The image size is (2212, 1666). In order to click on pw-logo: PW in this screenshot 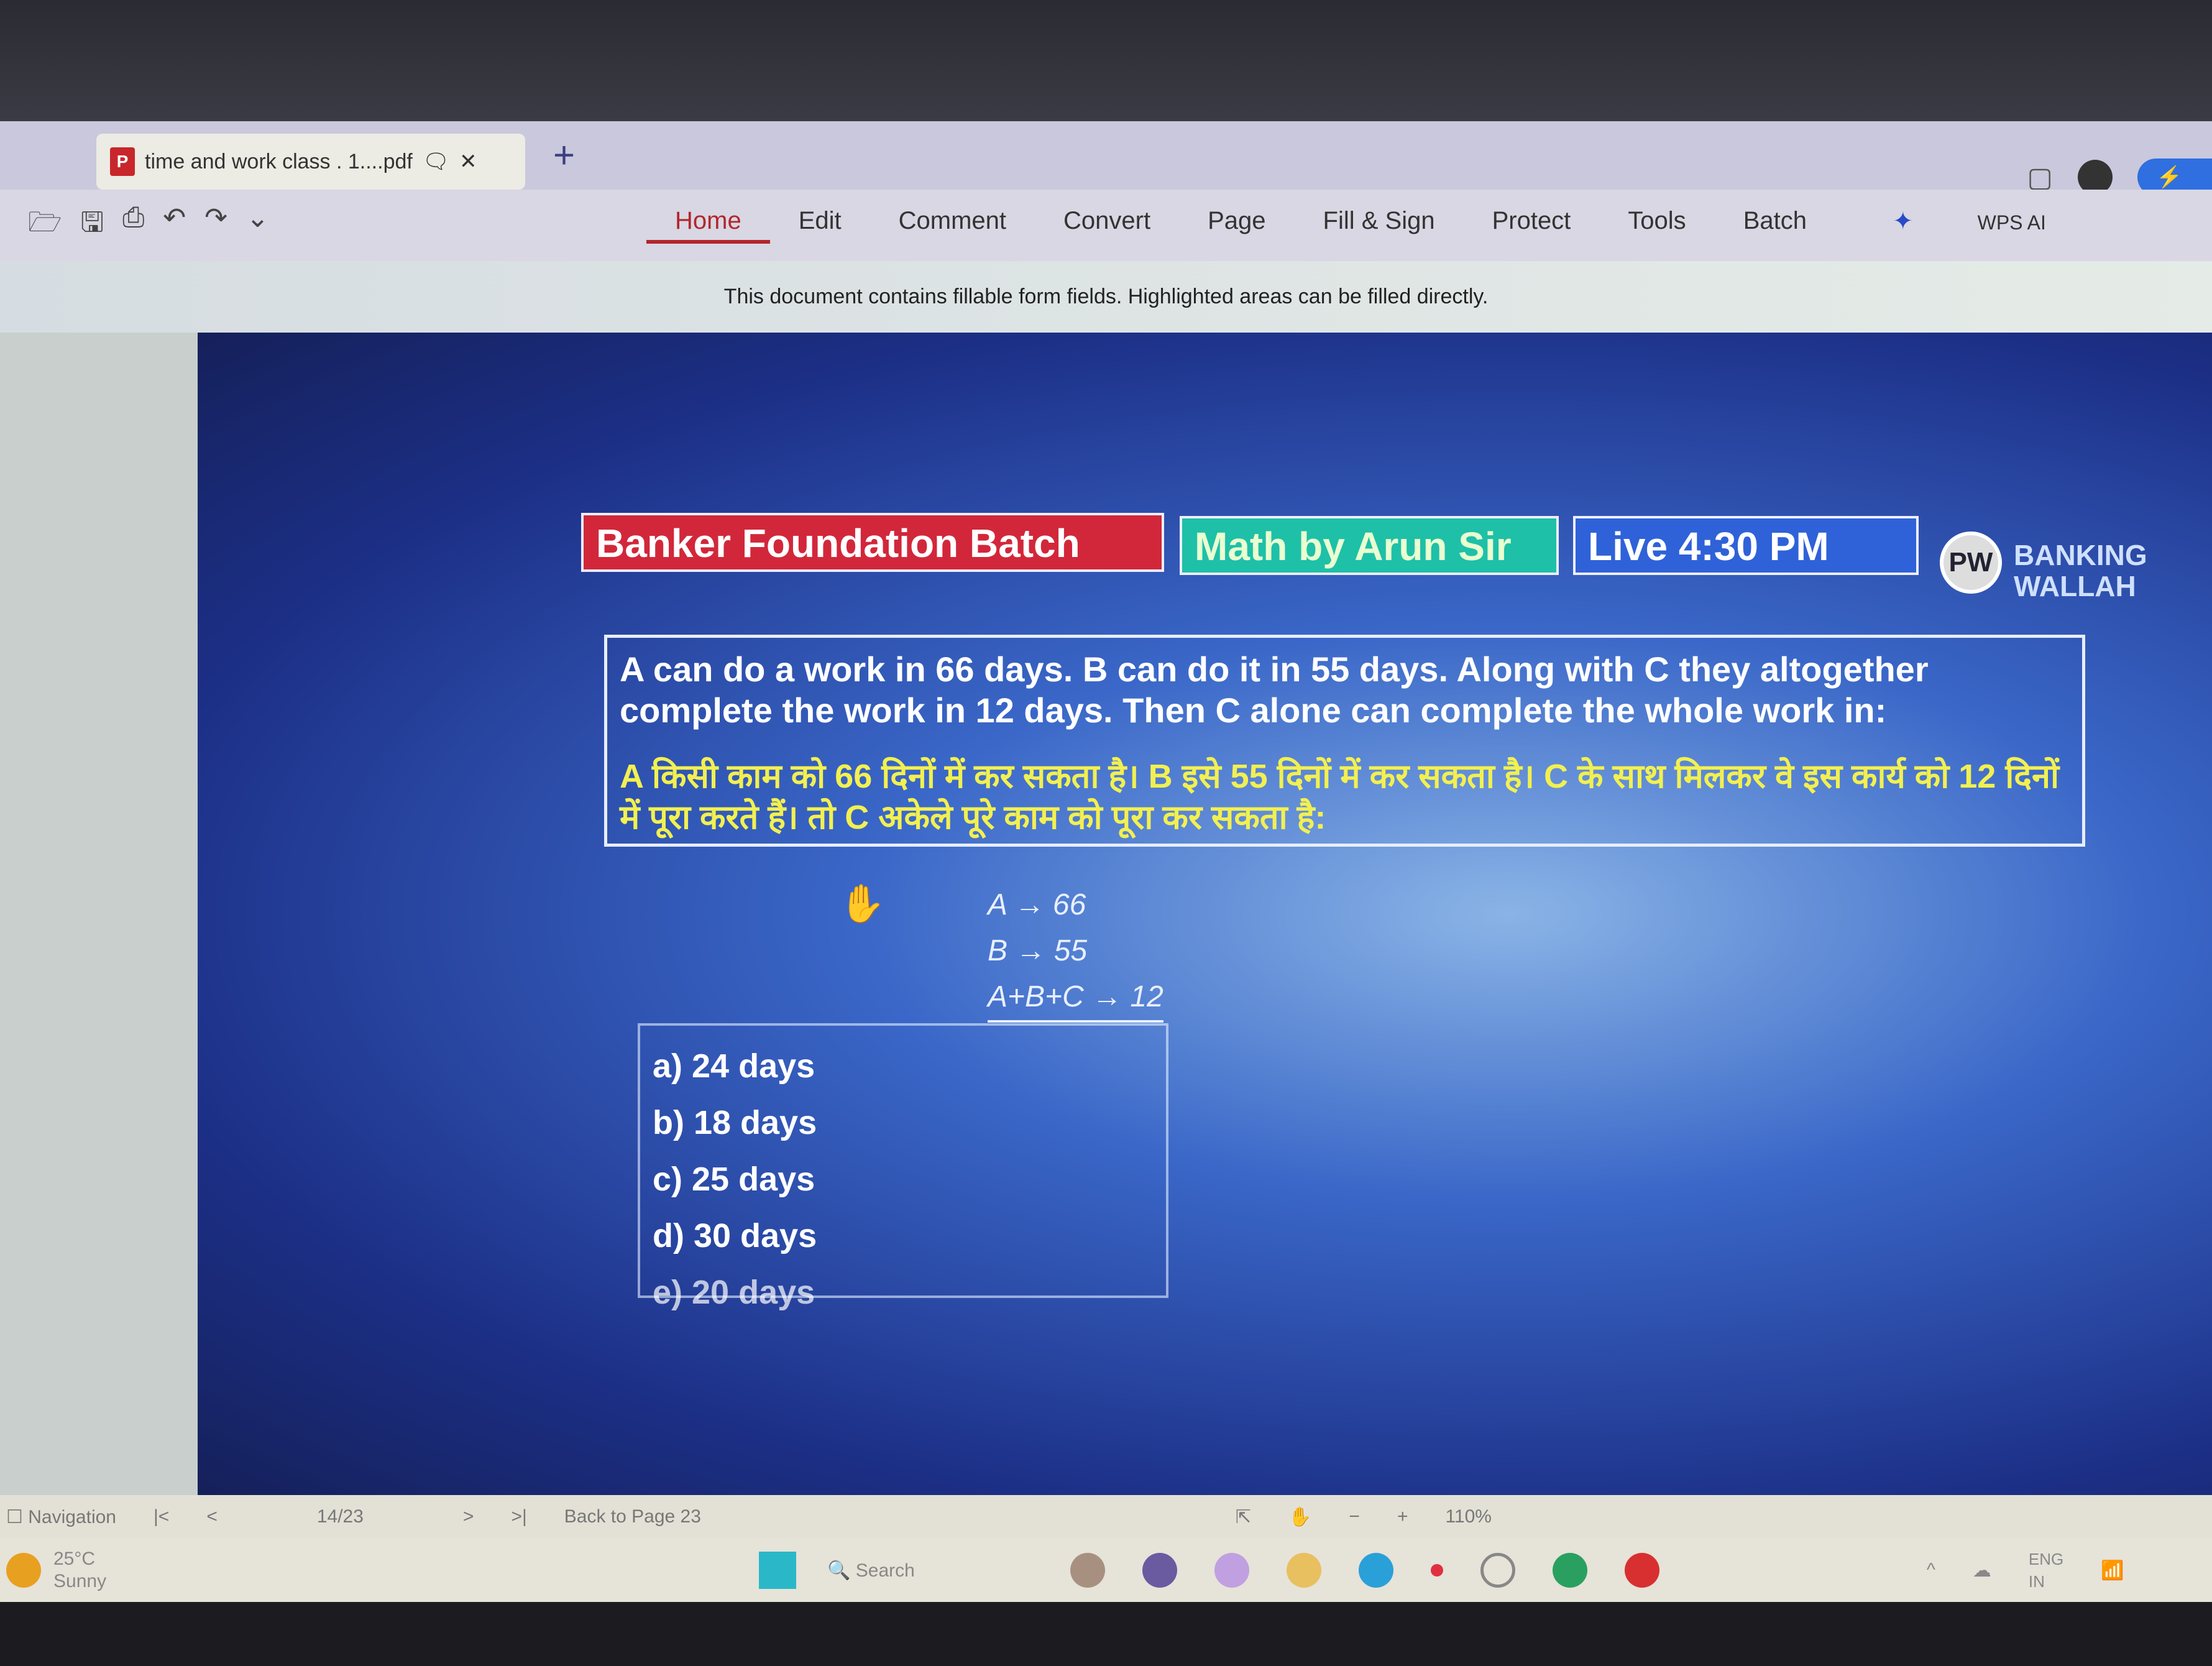, I will do `click(1971, 563)`.